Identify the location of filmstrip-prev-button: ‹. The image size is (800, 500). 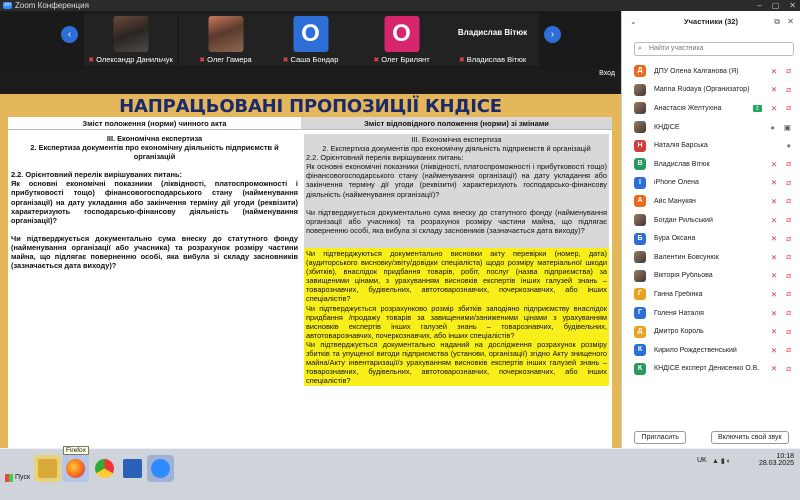
(69, 34).